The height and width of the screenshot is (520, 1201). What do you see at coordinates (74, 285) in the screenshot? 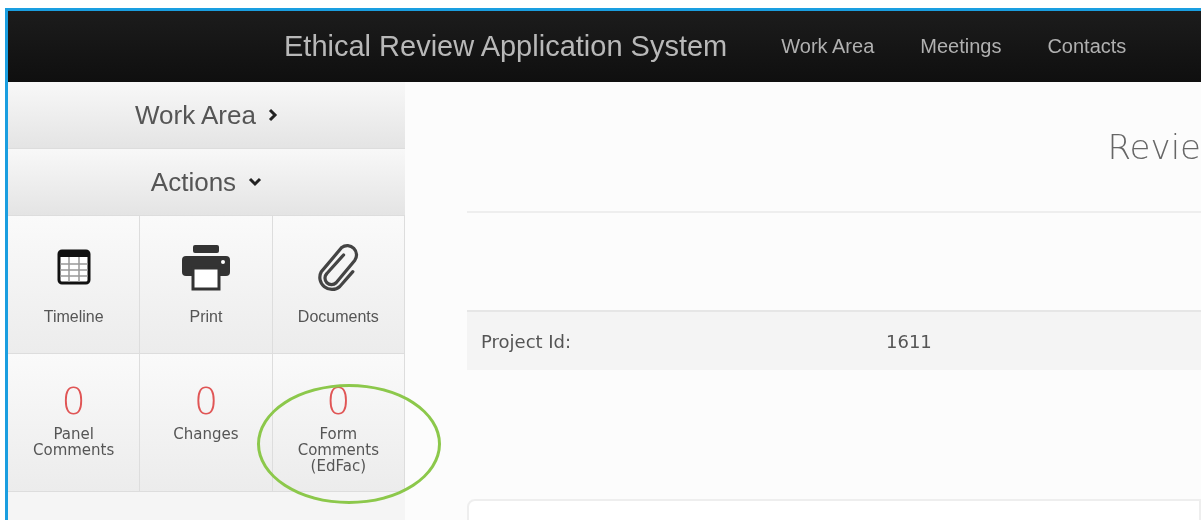
I see `action-tile: Timeline` at bounding box center [74, 285].